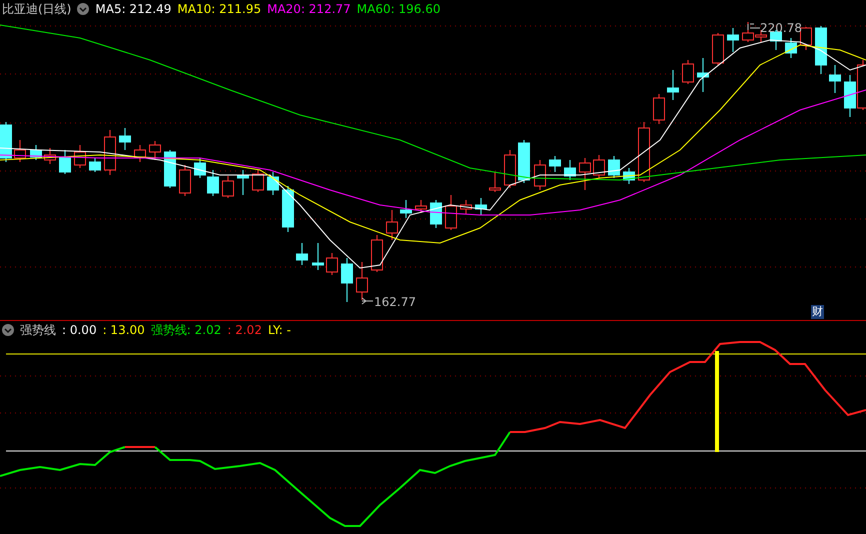  What do you see at coordinates (38, 330) in the screenshot?
I see `indicator-title: 强势线` at bounding box center [38, 330].